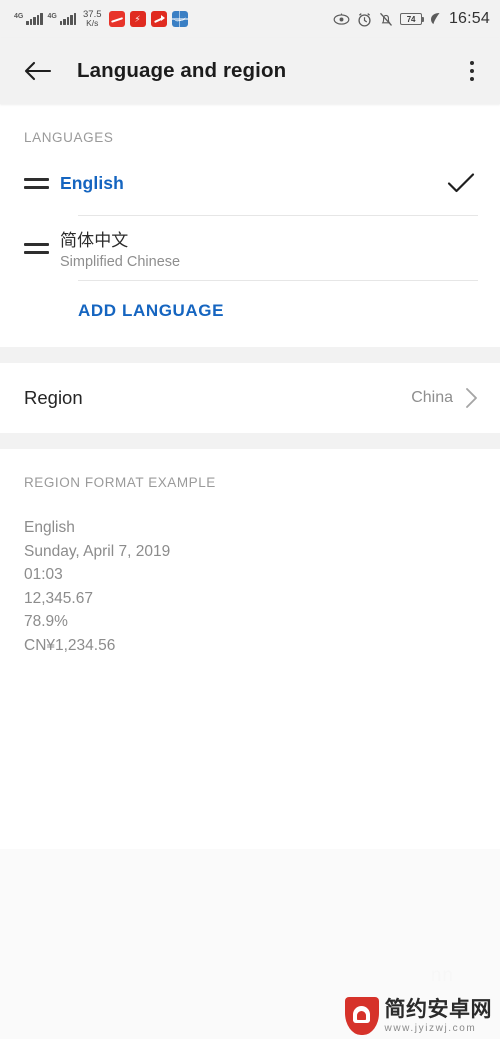 The height and width of the screenshot is (1039, 500). I want to click on format-example-line: 78.9%, so click(46, 621).